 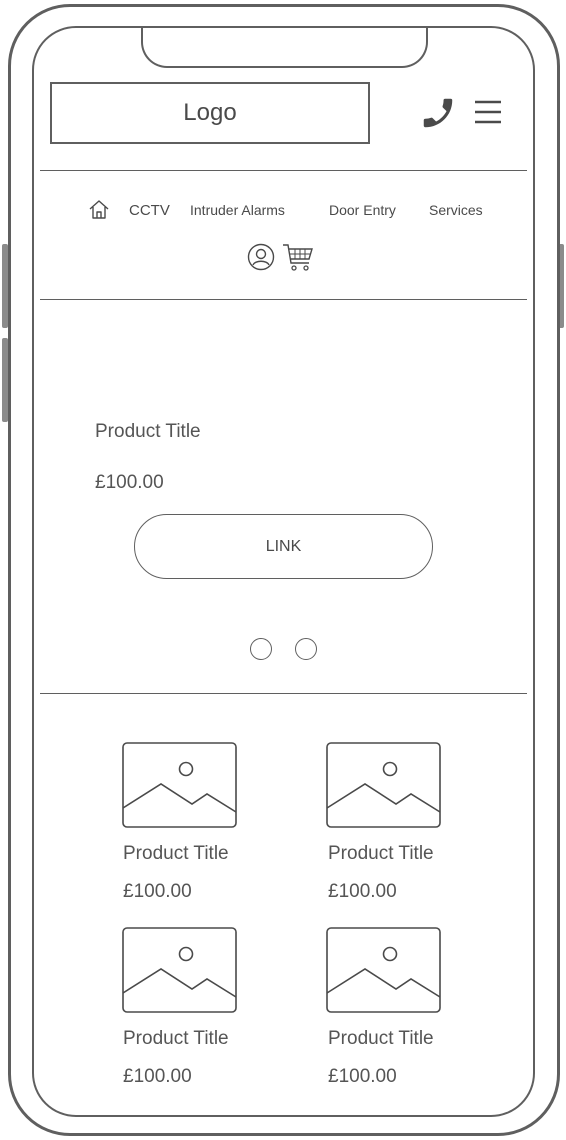 I want to click on nav-item-door-entry: Door Entry, so click(x=362, y=210).